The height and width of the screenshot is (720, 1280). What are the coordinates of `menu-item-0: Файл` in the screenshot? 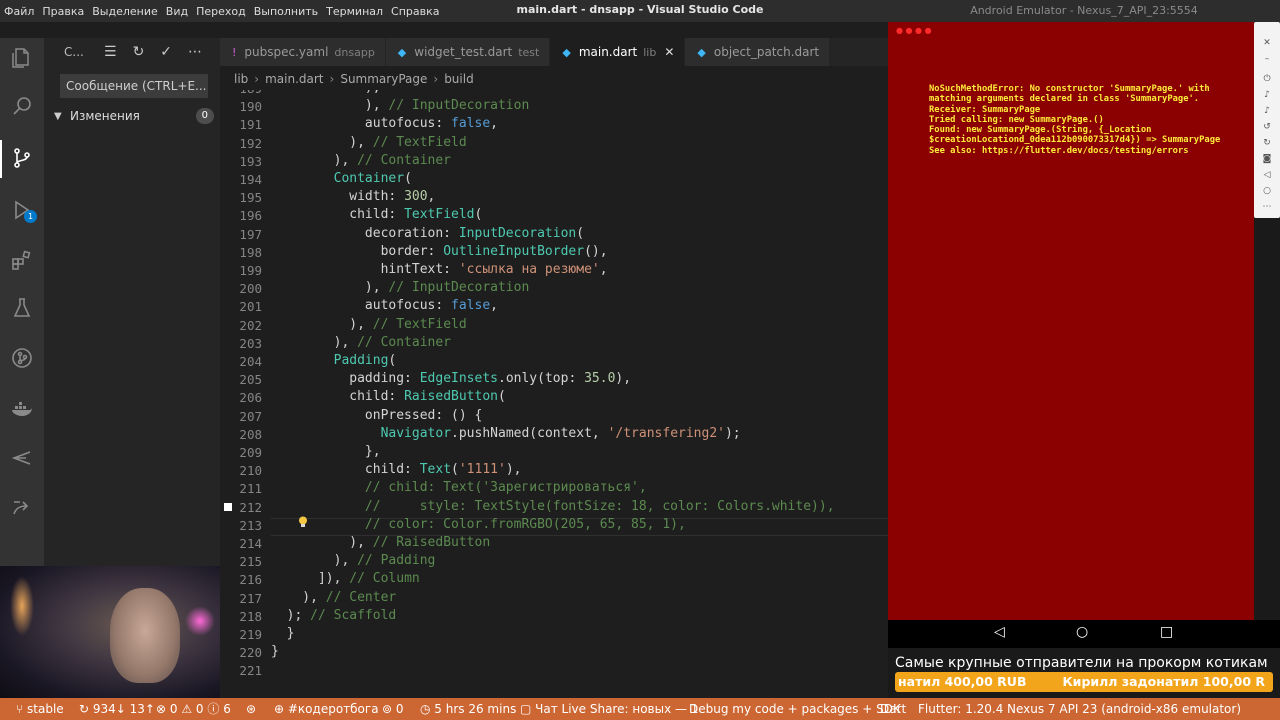 It's located at (19, 11).